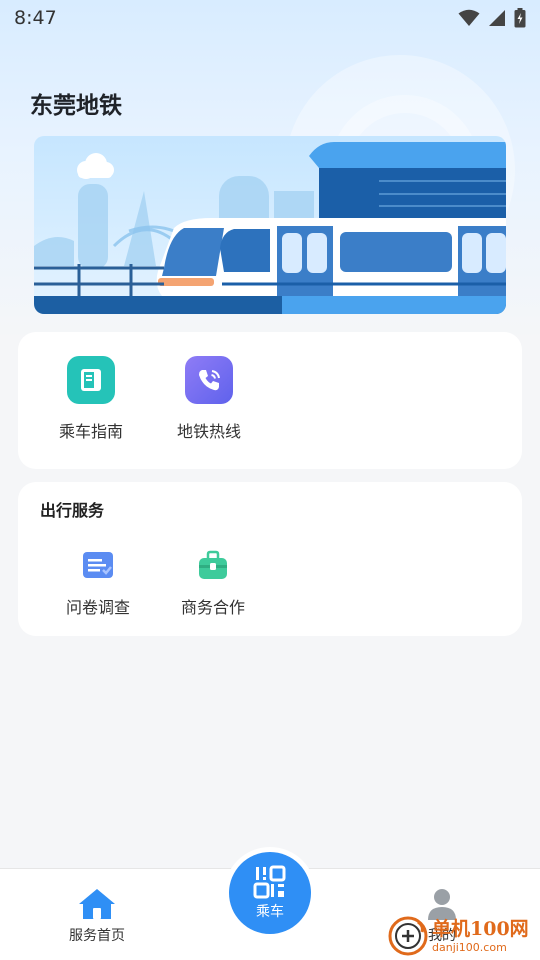 The height and width of the screenshot is (960, 540). What do you see at coordinates (98, 565) in the screenshot?
I see `survey-icon` at bounding box center [98, 565].